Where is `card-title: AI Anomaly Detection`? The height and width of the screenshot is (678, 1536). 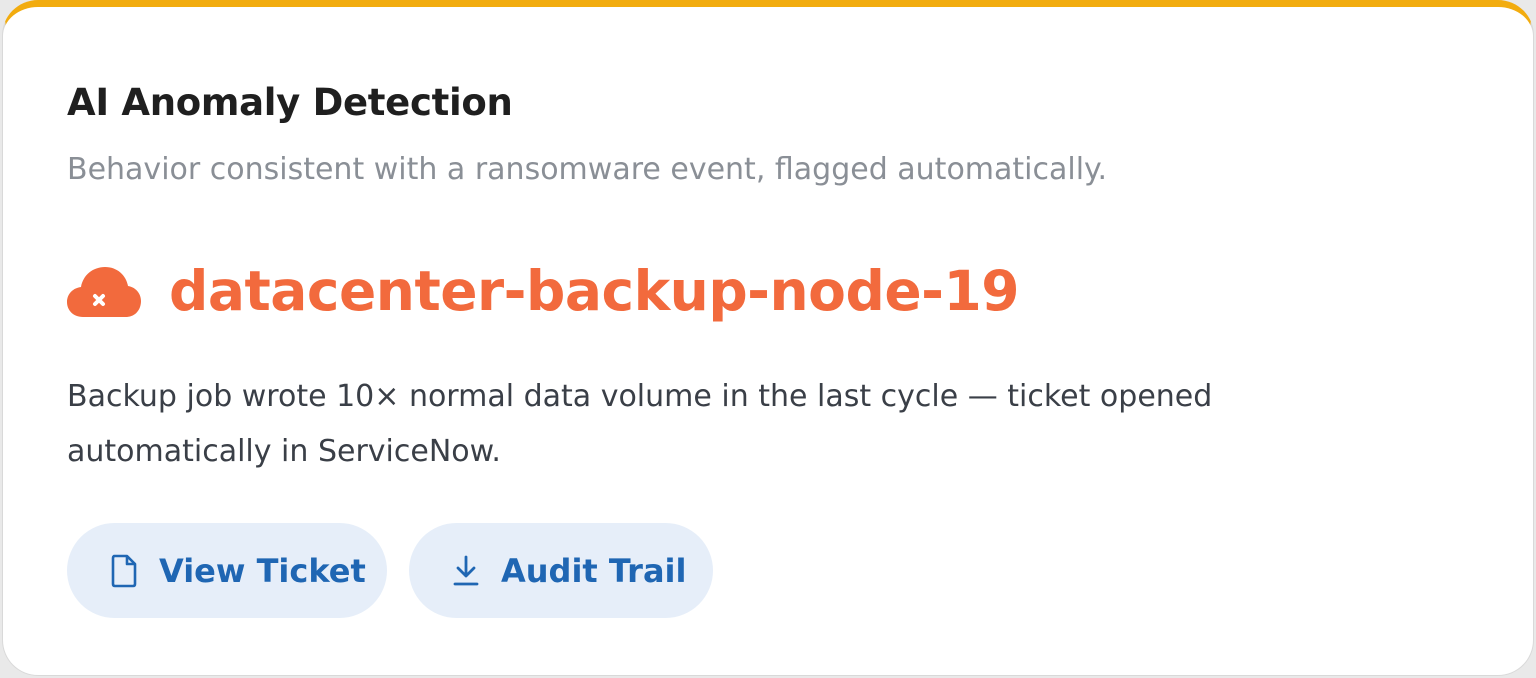 card-title: AI Anomaly Detection is located at coordinates (290, 102).